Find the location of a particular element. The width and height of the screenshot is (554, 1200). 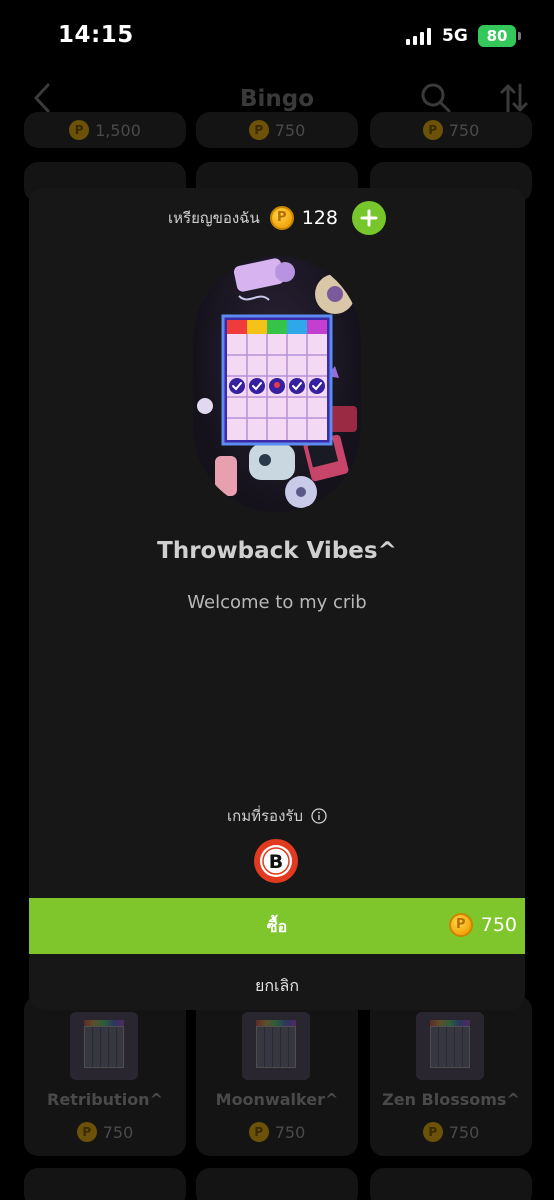

battery-level: 80 is located at coordinates (497, 36).